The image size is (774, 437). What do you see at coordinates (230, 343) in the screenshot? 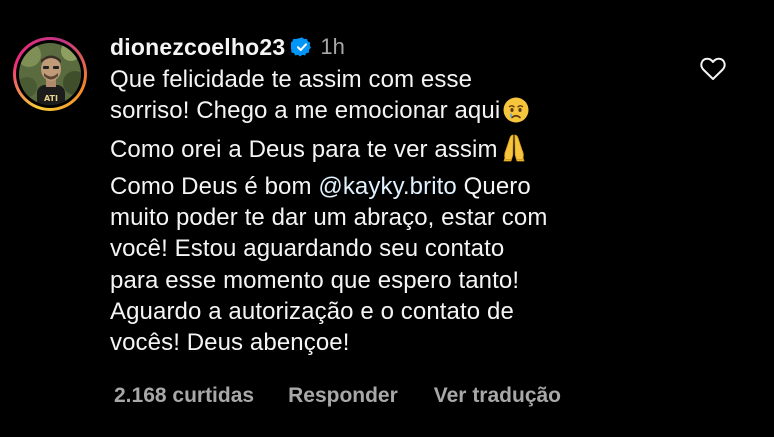
I see `comment-line-text: vocês! Deus abençoe!` at bounding box center [230, 343].